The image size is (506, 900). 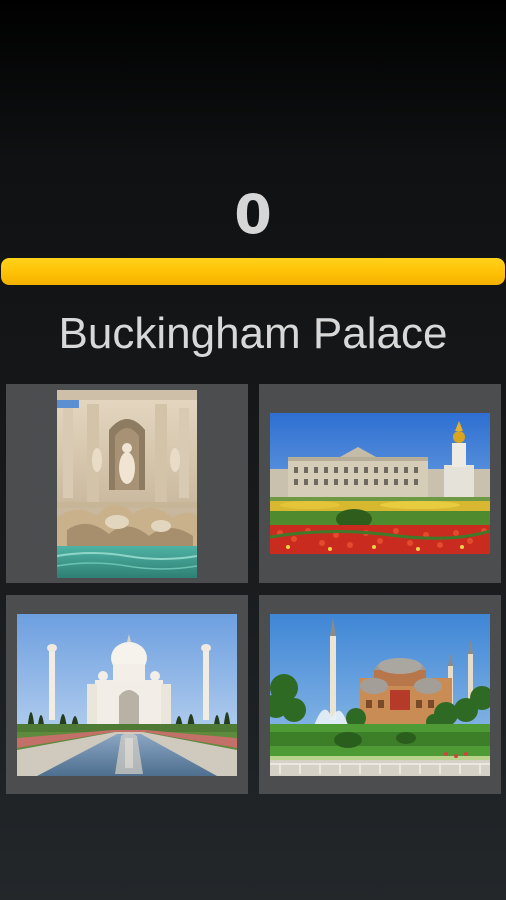 I want to click on score-counter: 0, so click(x=253, y=214).